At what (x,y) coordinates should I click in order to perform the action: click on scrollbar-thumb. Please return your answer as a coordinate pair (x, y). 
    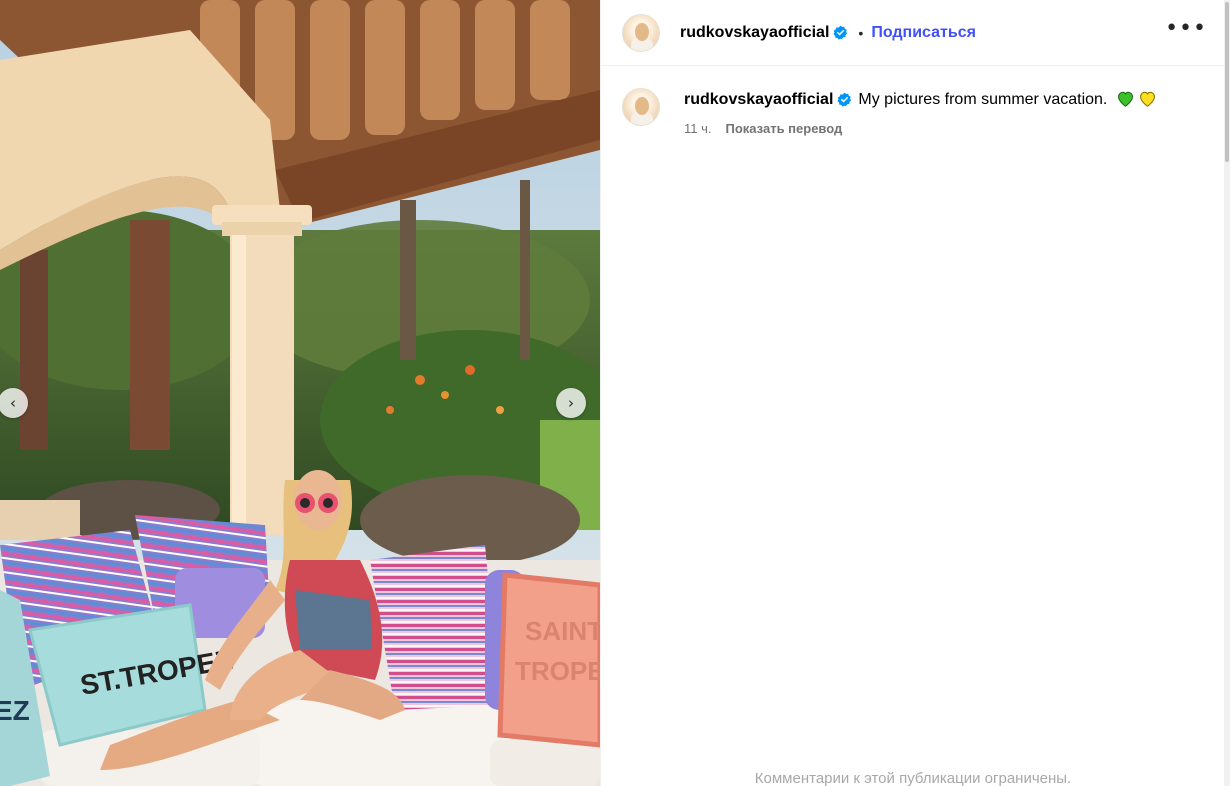
    Looking at the image, I should click on (1227, 82).